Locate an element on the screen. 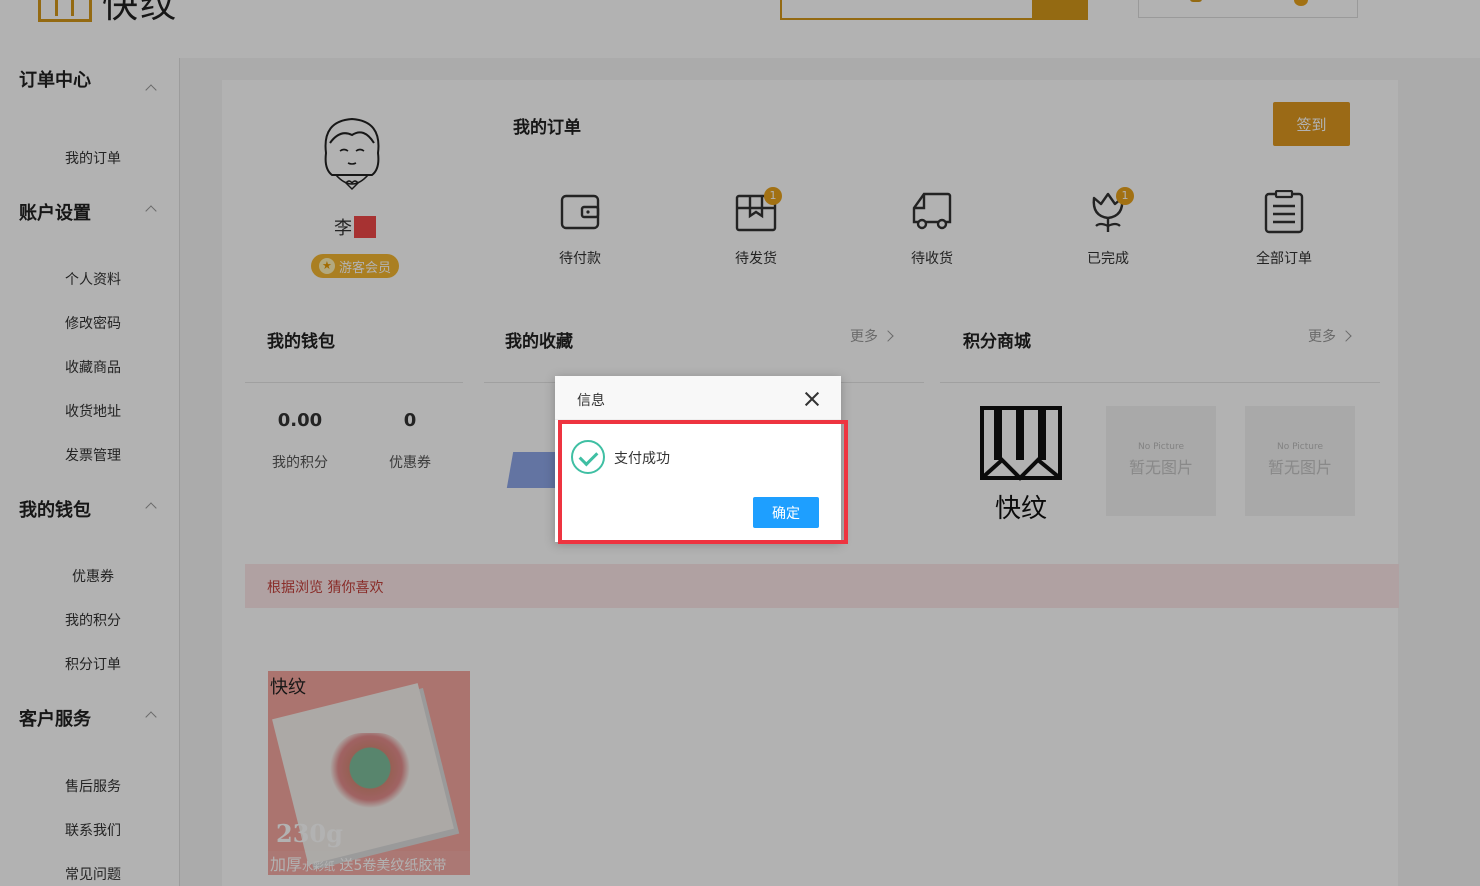  close-icon is located at coordinates (812, 399).